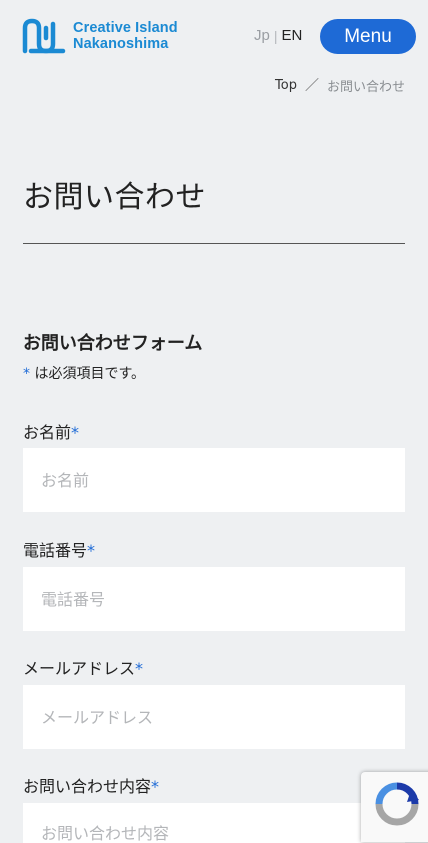 The image size is (428, 843). I want to click on inquiry-input, so click(214, 823).